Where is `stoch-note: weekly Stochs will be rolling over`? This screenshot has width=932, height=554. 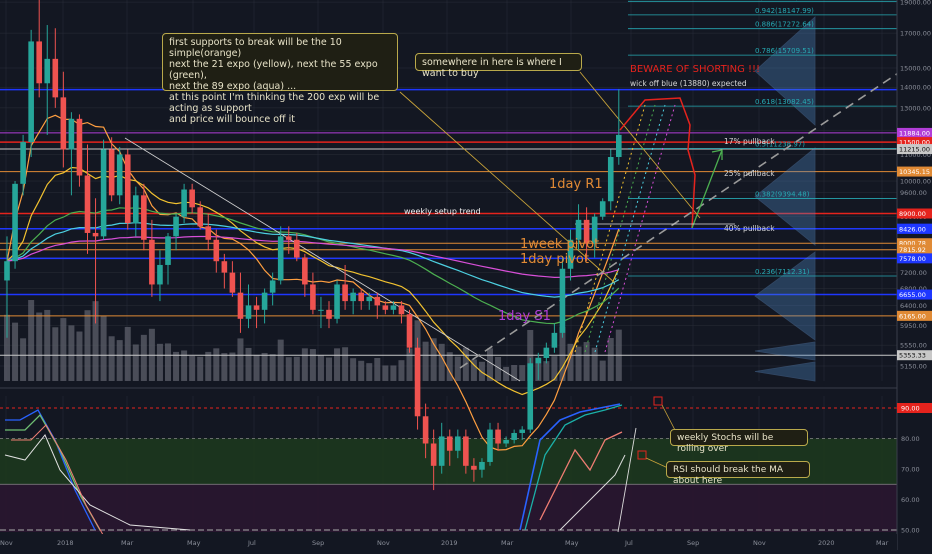
stoch-note: weekly Stochs will be rolling over is located at coordinates (739, 441).